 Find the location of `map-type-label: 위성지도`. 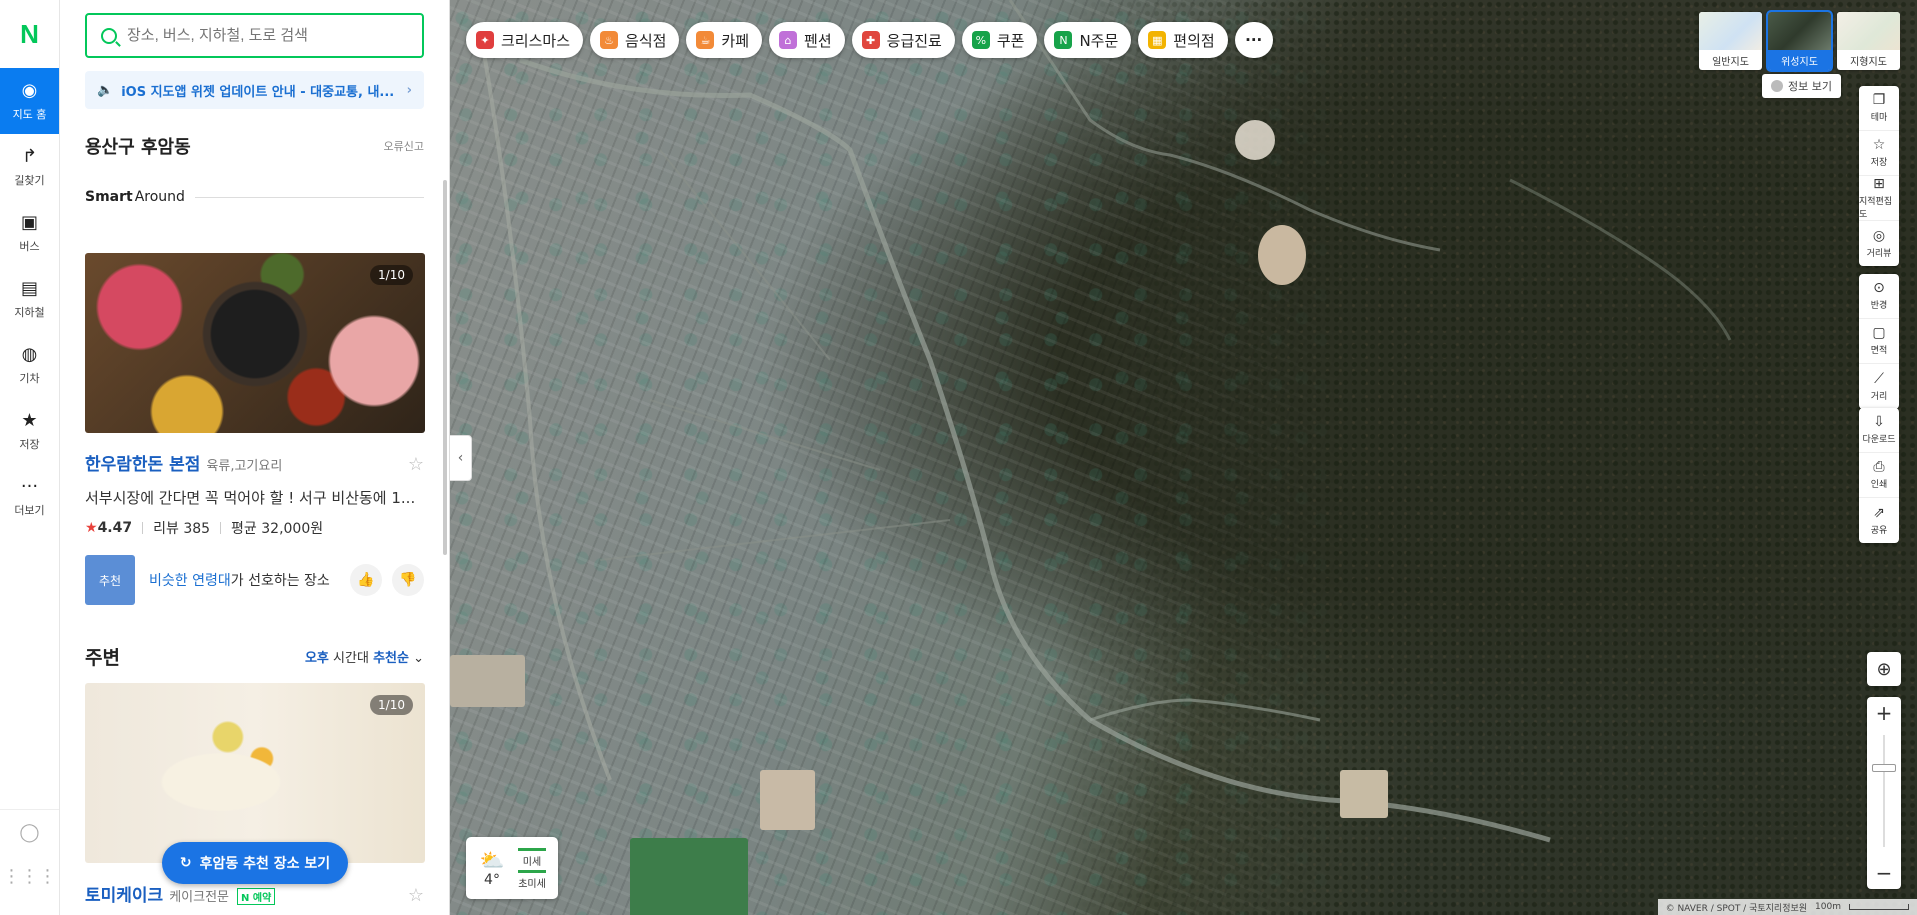

map-type-label: 위성지도 is located at coordinates (1799, 60).